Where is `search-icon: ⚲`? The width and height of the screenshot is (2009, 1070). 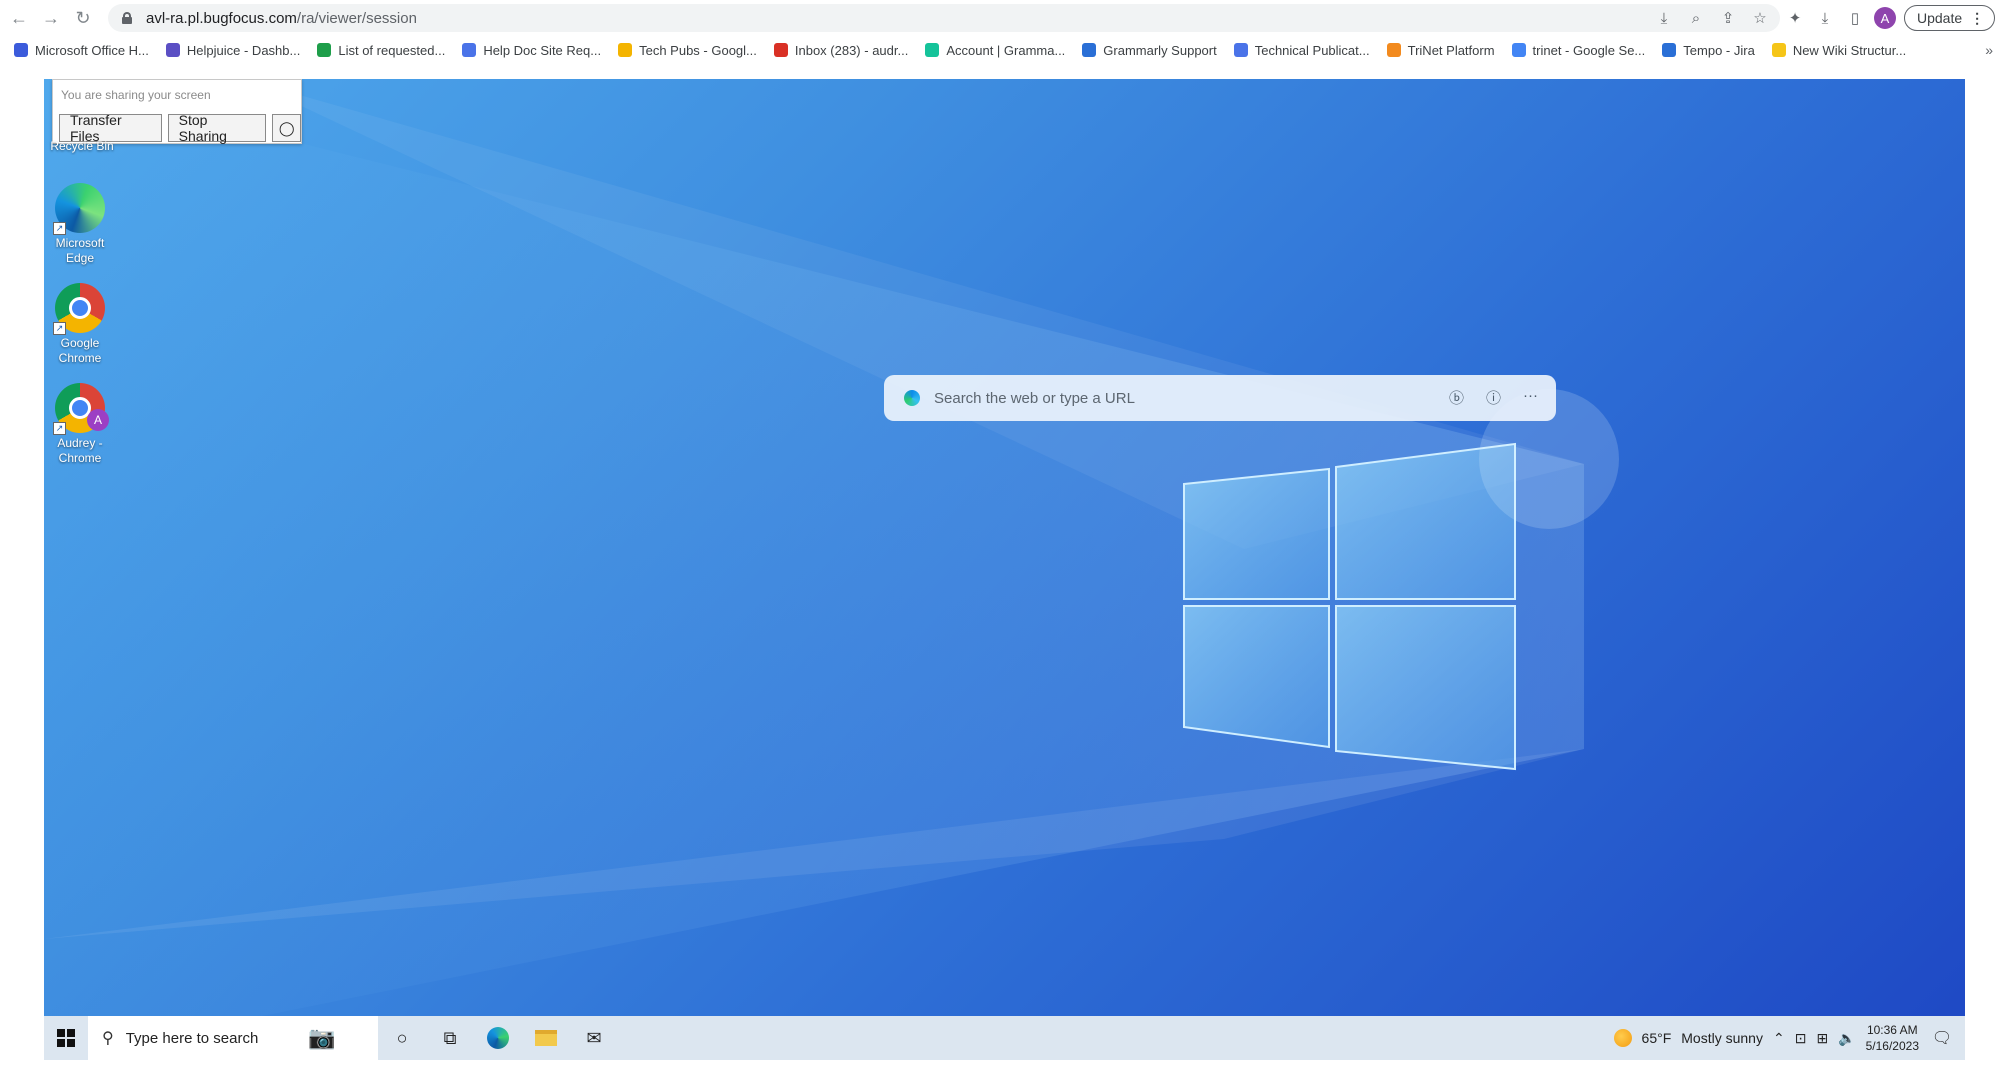 search-icon: ⚲ is located at coordinates (108, 1038).